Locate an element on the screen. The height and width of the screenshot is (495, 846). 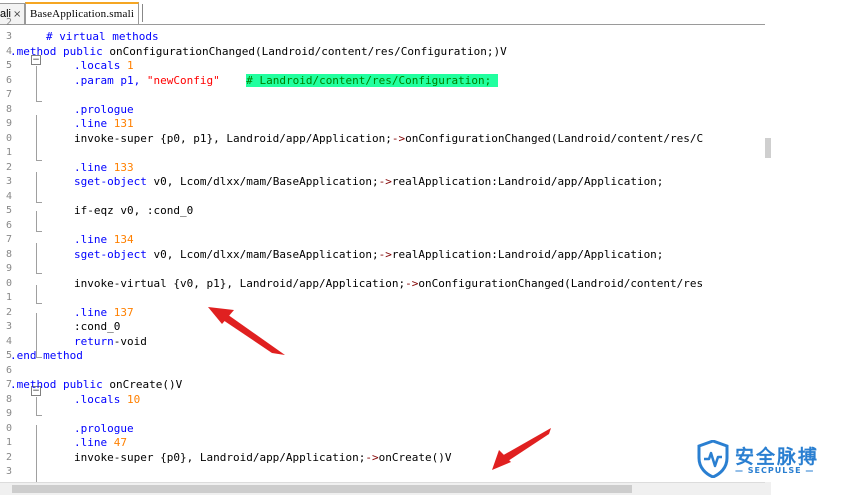
code-line: 4 is located at coordinates (423, 197).